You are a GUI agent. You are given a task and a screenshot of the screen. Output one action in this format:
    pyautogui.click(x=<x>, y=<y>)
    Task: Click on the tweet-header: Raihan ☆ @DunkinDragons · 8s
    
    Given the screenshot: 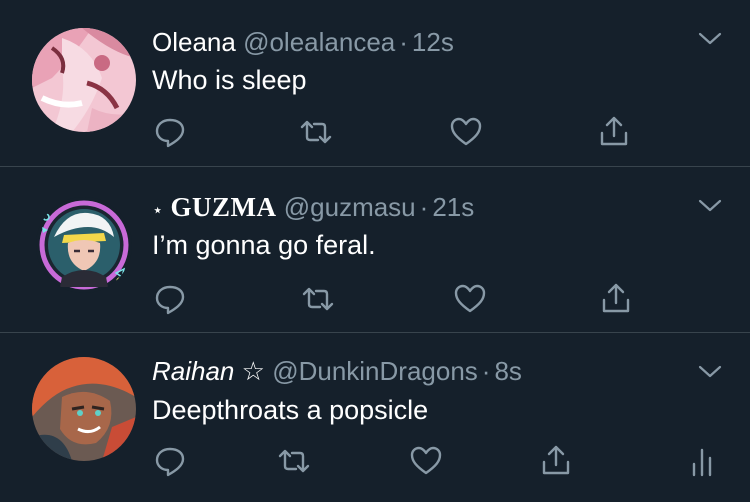 What is the action you would take?
    pyautogui.click(x=337, y=371)
    